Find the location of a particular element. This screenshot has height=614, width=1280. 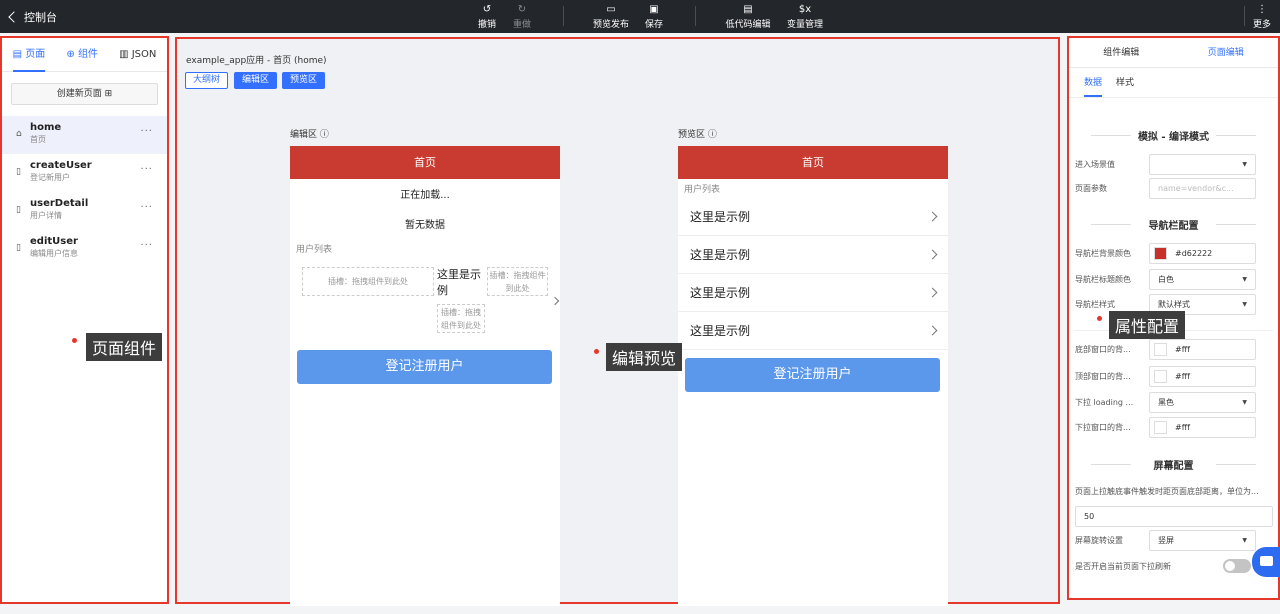

nav-title-value: 白色 is located at coordinates (1166, 279).